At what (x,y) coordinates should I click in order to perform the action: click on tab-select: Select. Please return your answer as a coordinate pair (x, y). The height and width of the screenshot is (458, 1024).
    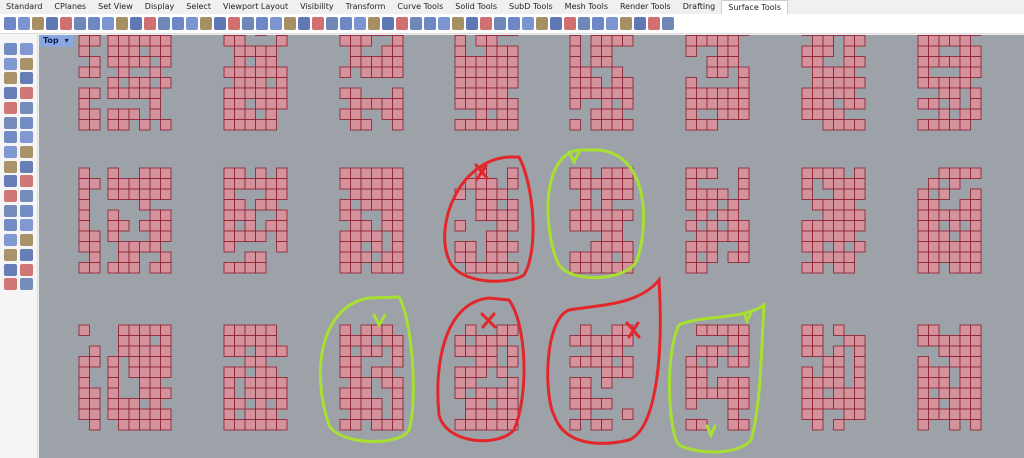
    Looking at the image, I should click on (198, 7).